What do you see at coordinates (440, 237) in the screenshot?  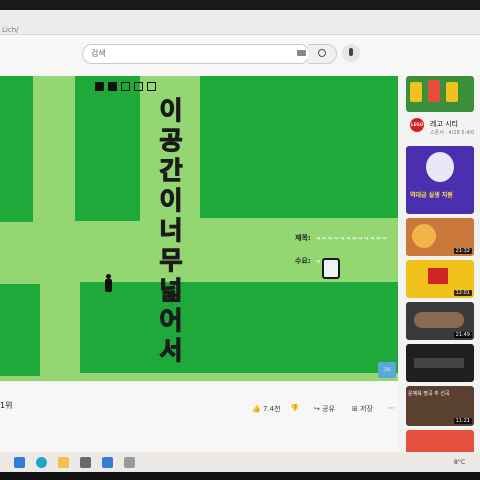 I see `related-video-thumb: 21:32` at bounding box center [440, 237].